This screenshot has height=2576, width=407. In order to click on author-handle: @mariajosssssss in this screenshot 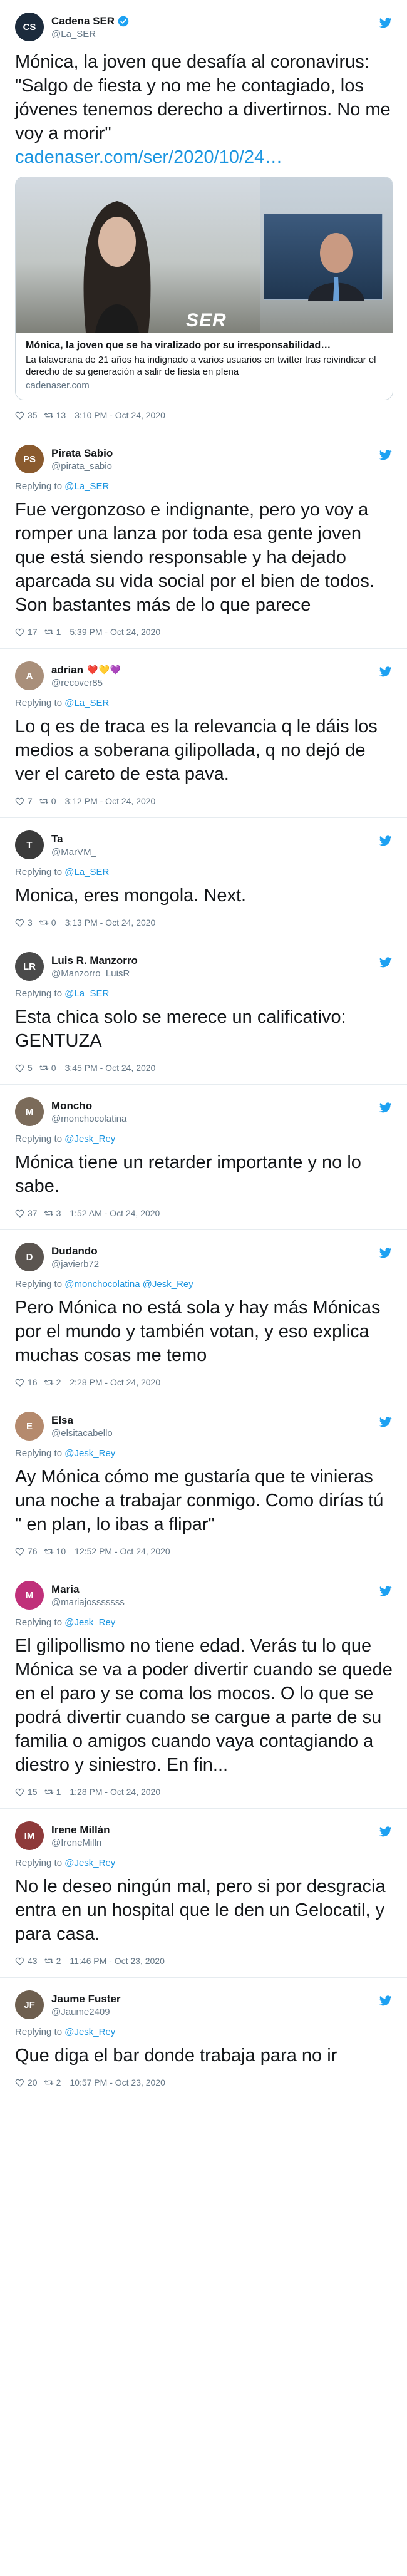, I will do `click(88, 1602)`.